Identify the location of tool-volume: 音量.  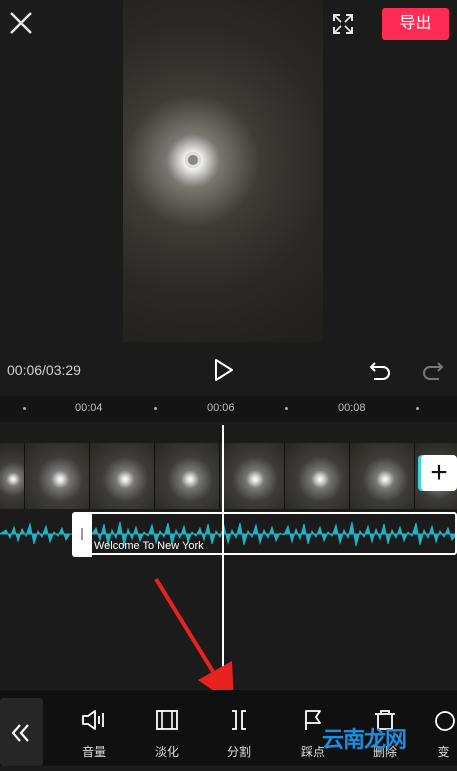
(94, 734).